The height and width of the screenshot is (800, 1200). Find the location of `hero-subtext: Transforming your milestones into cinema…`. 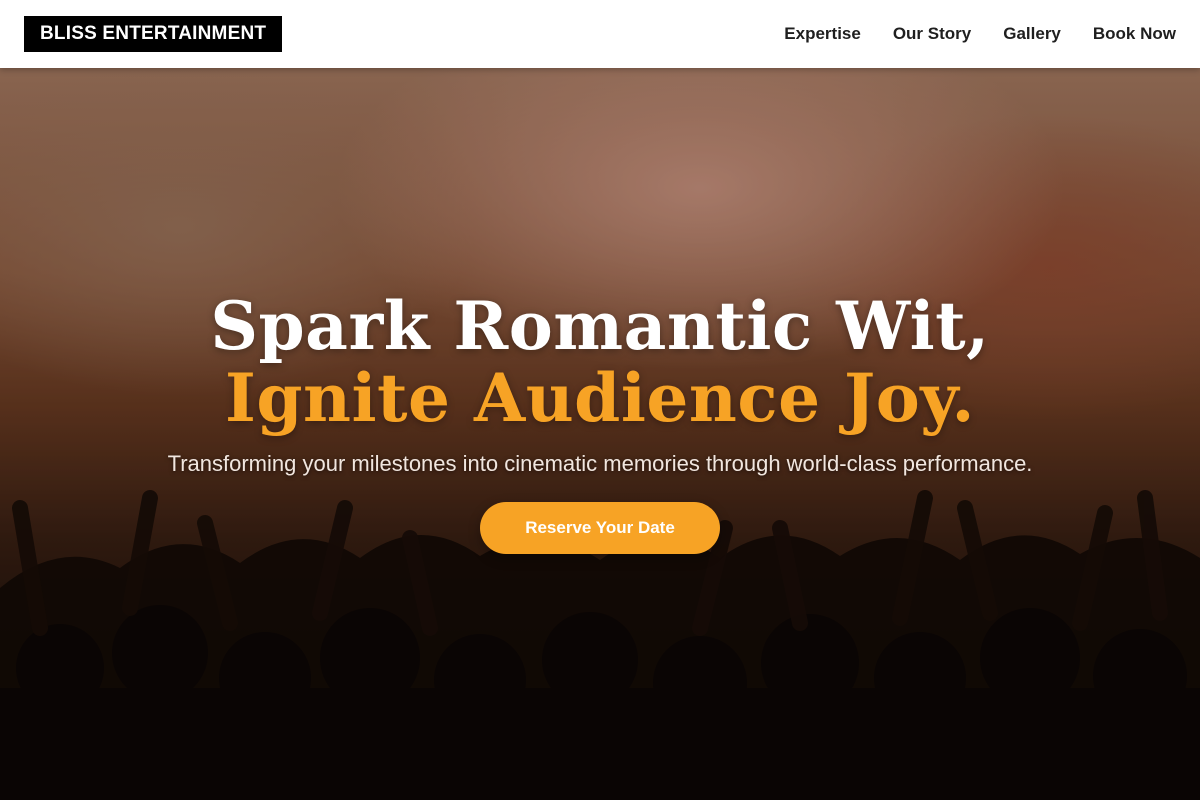

hero-subtext: Transforming your milestones into cinema… is located at coordinates (600, 463).